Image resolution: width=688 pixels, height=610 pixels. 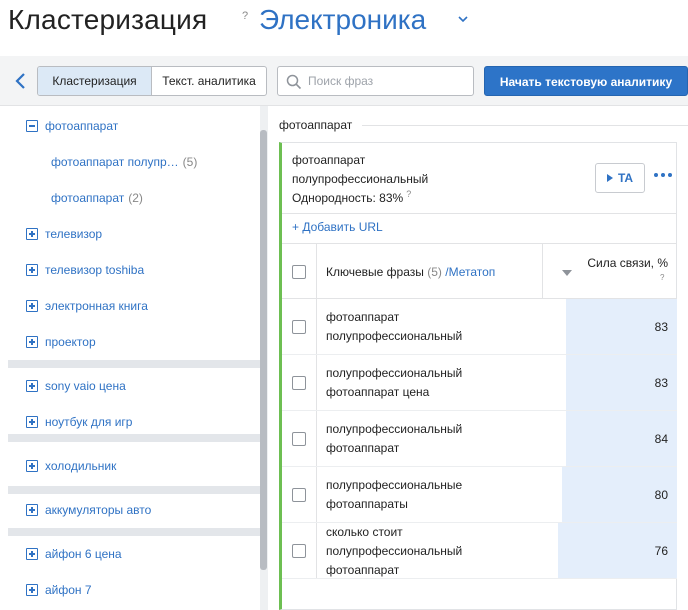 I want to click on sidebar-subitem-label: фотоаппарат, so click(x=88, y=198).